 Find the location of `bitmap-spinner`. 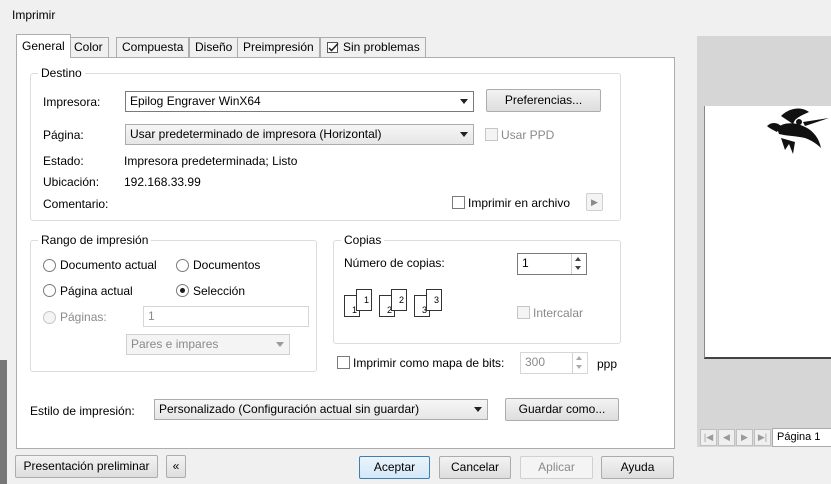

bitmap-spinner is located at coordinates (579, 363).